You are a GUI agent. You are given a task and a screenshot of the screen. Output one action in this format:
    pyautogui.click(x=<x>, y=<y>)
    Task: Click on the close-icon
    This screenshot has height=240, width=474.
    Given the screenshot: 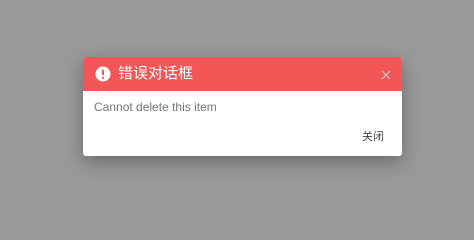 What is the action you would take?
    pyautogui.click(x=386, y=74)
    